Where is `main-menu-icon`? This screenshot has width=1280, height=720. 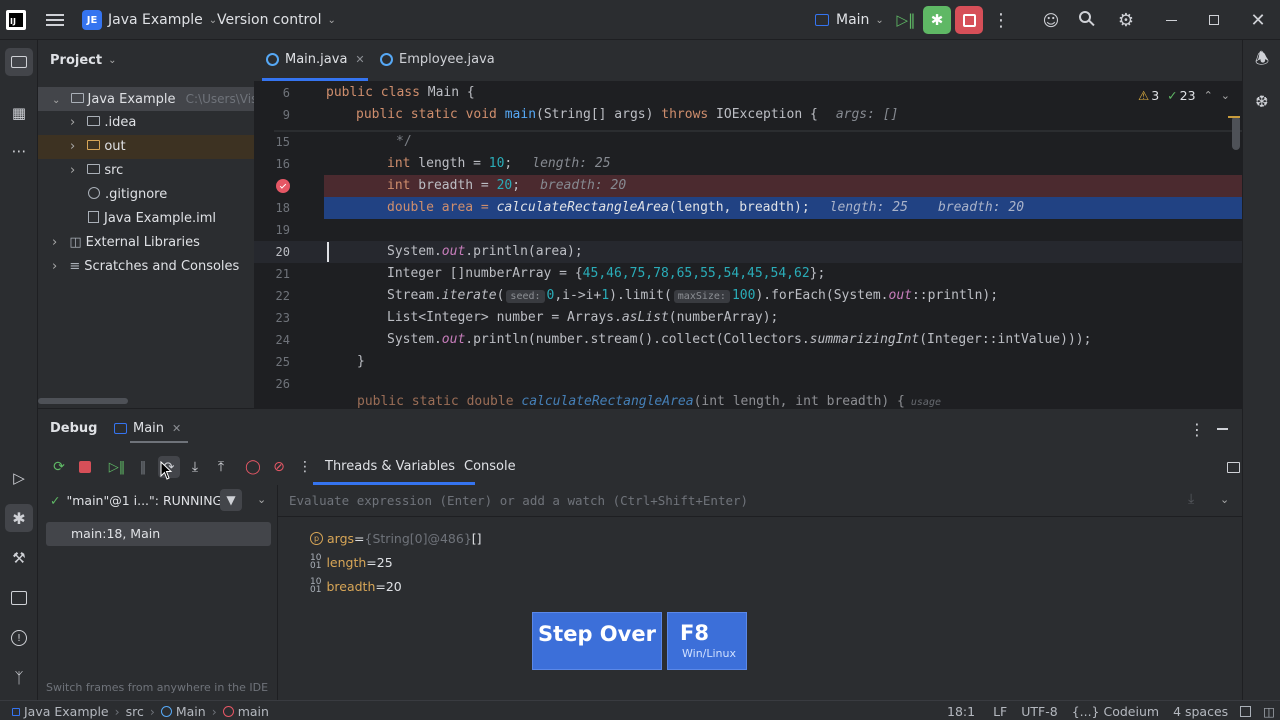 main-menu-icon is located at coordinates (55, 20).